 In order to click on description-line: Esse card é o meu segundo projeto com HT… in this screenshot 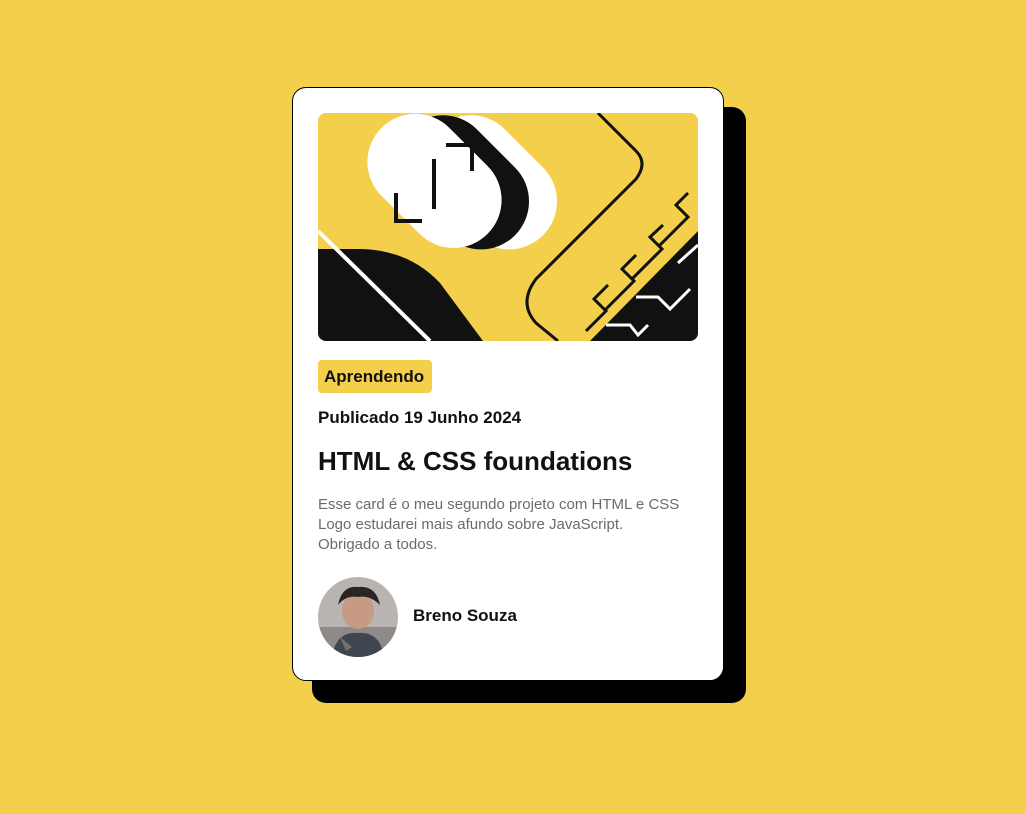, I will do `click(499, 504)`.